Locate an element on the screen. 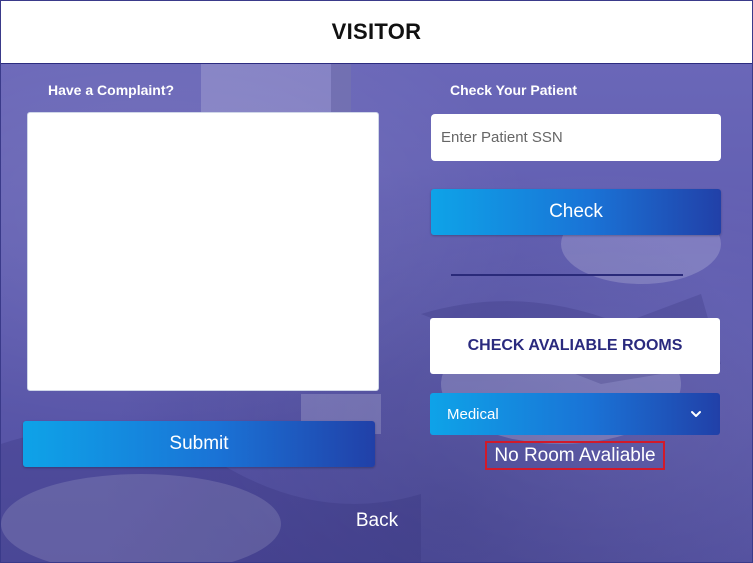 The height and width of the screenshot is (563, 753). check-button: Check is located at coordinates (576, 212).